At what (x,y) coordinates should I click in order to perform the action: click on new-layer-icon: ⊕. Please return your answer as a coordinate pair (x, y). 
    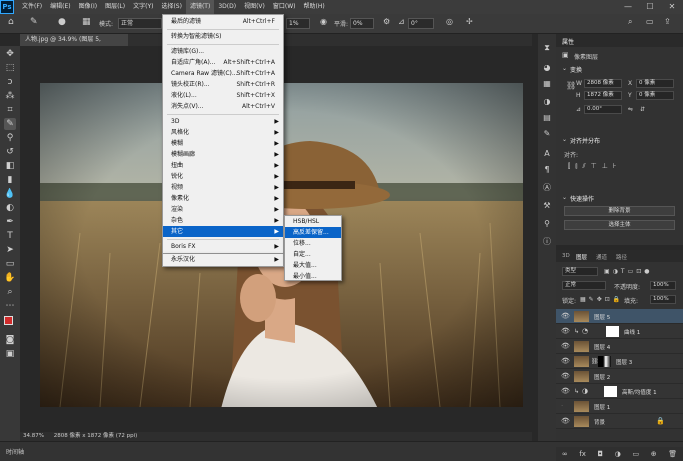
    Looking at the image, I should click on (654, 454).